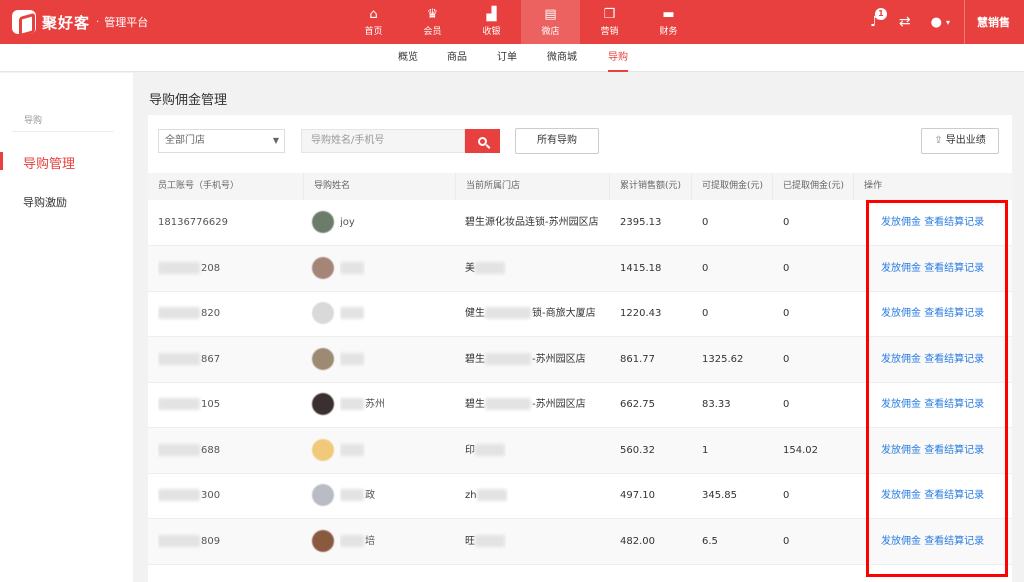  Describe the element at coordinates (383, 141) in the screenshot. I see `search-input: 导购姓名/手机号` at that location.